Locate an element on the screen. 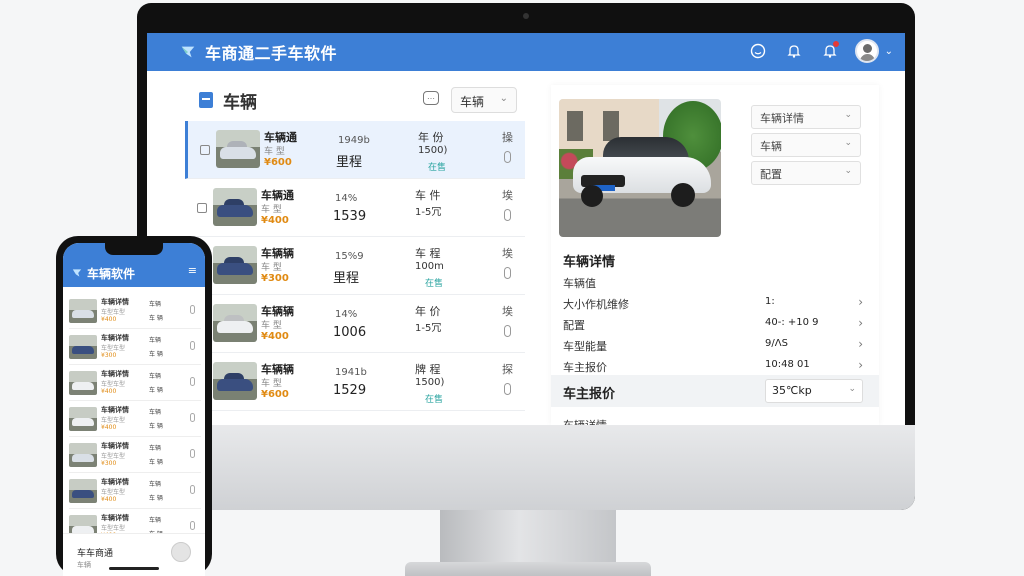 The width and height of the screenshot is (1024, 576). vehicle-price: ¥300 is located at coordinates (109, 463).